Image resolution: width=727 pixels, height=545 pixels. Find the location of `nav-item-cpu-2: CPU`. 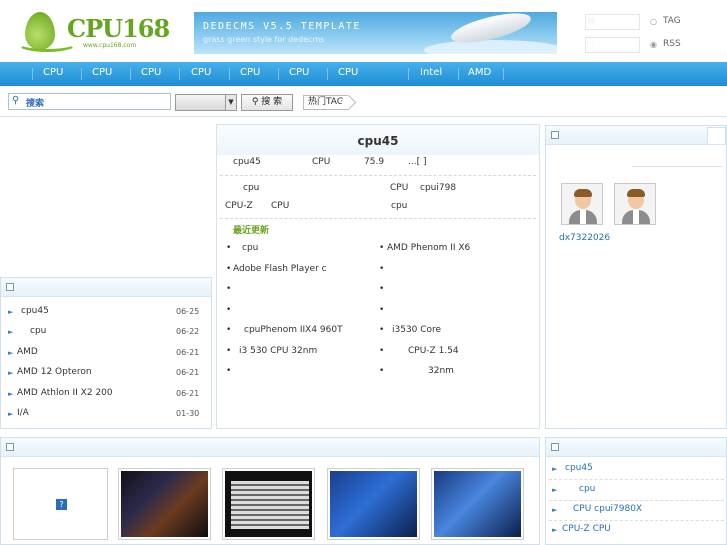

nav-item-cpu-2: CPU is located at coordinates (102, 72).